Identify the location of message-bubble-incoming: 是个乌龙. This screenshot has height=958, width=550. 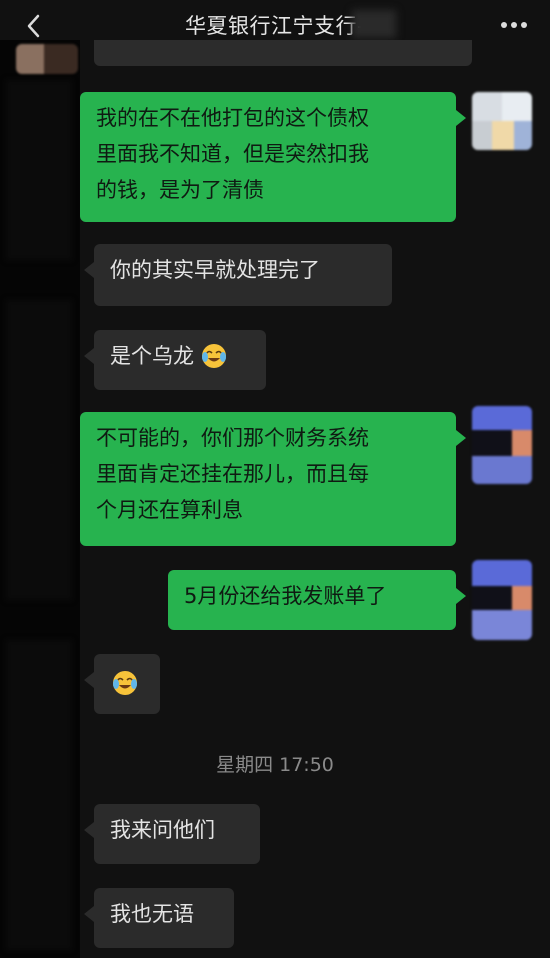
(175, 360).